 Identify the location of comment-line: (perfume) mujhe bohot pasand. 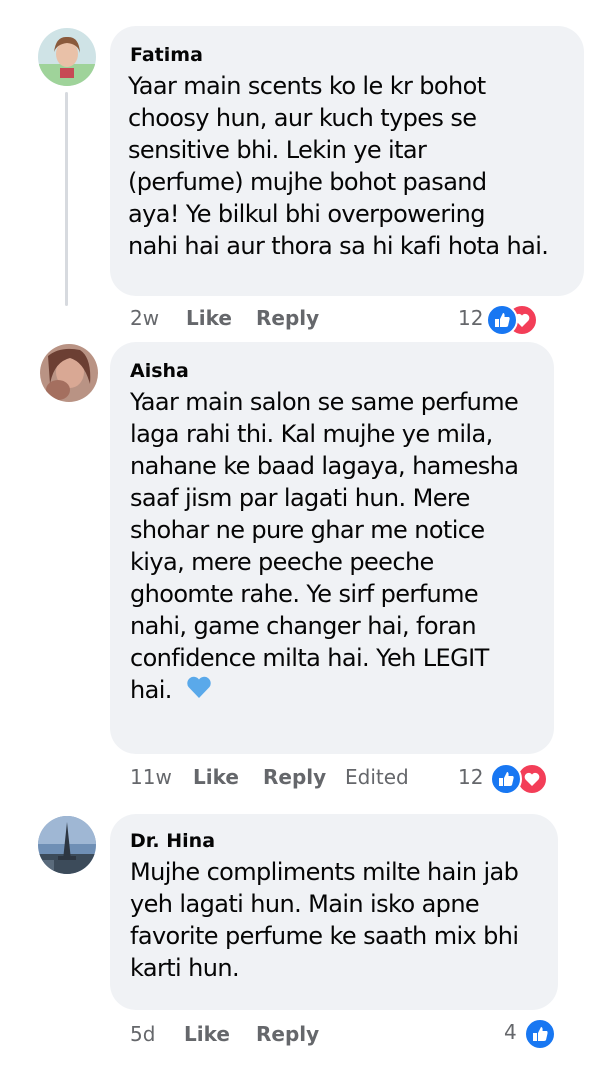
(307, 182).